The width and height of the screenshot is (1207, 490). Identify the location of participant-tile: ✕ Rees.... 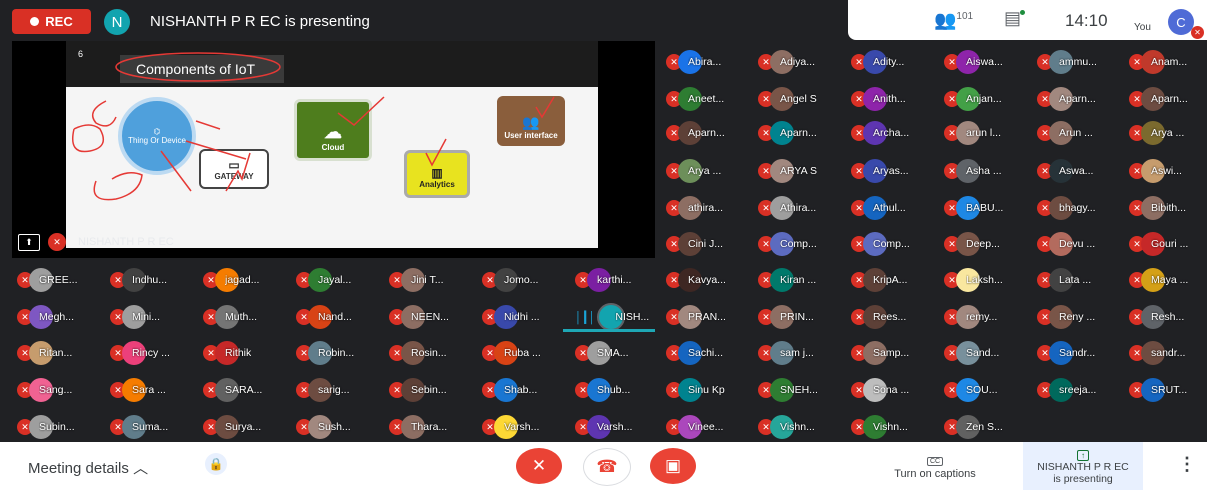
(893, 317).